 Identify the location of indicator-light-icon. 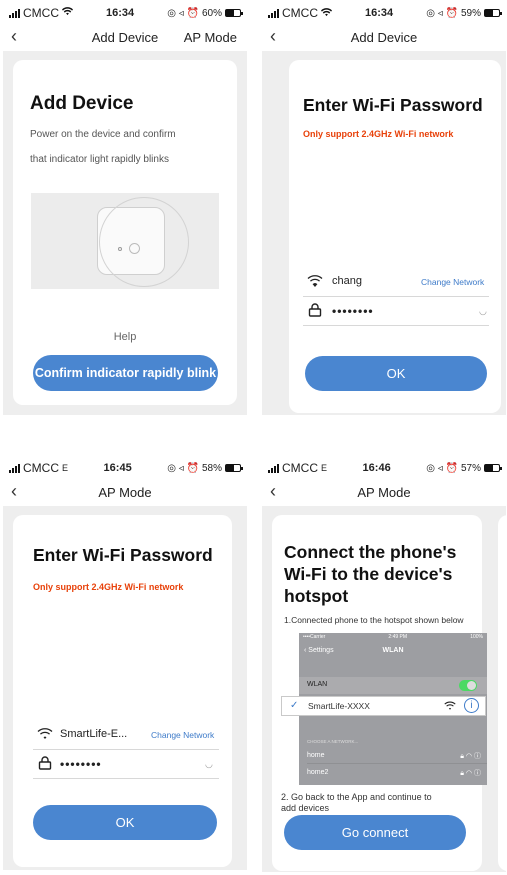
(134, 248).